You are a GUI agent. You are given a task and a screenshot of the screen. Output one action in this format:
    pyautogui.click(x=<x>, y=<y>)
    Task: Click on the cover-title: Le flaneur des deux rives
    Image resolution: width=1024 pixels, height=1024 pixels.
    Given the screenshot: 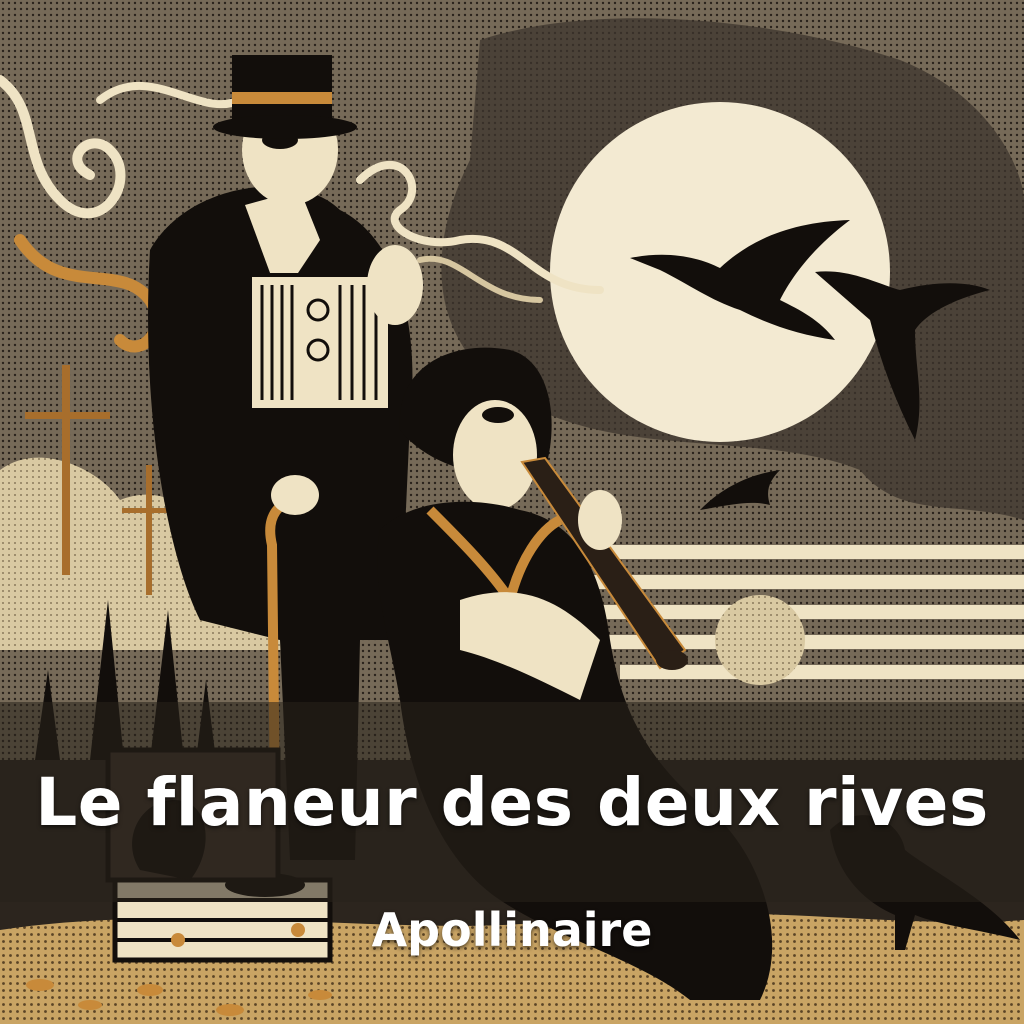 What is the action you would take?
    pyautogui.click(x=512, y=802)
    